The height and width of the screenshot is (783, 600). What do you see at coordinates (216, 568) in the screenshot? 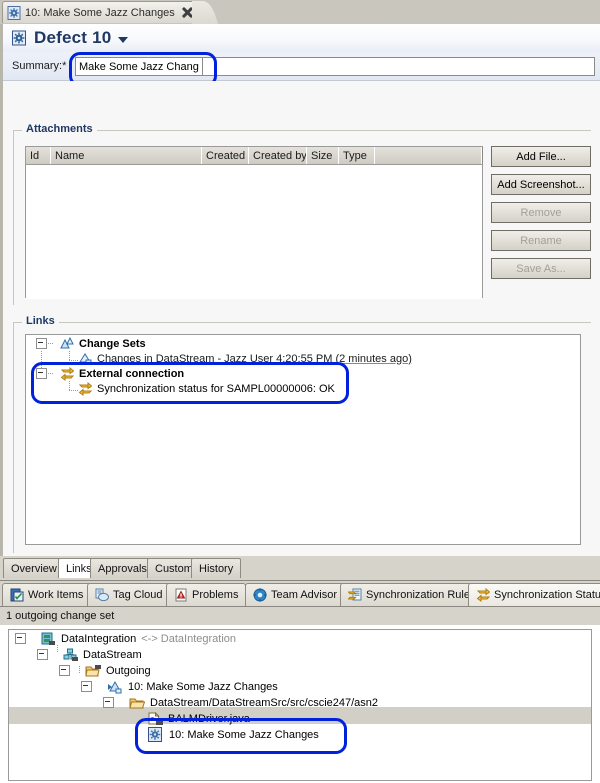
I see `tab-history: History` at bounding box center [216, 568].